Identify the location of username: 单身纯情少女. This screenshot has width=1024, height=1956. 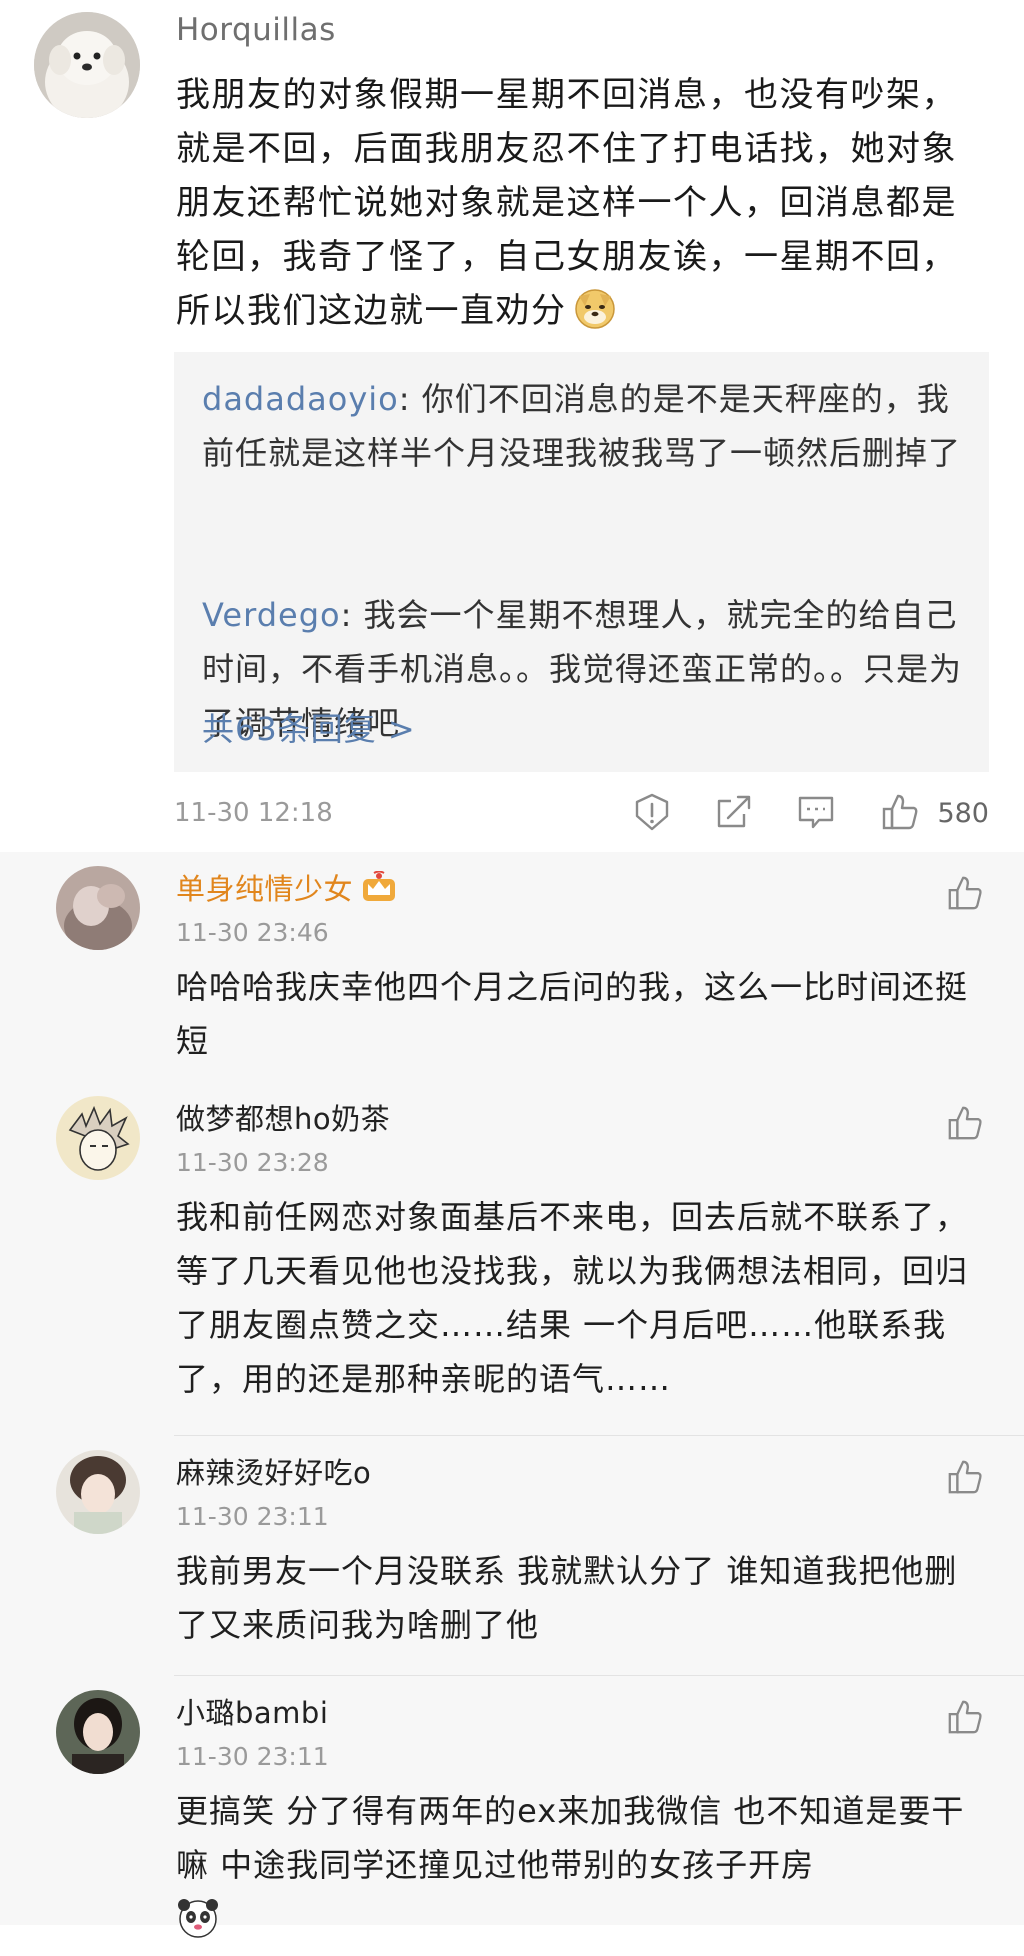
(286, 887).